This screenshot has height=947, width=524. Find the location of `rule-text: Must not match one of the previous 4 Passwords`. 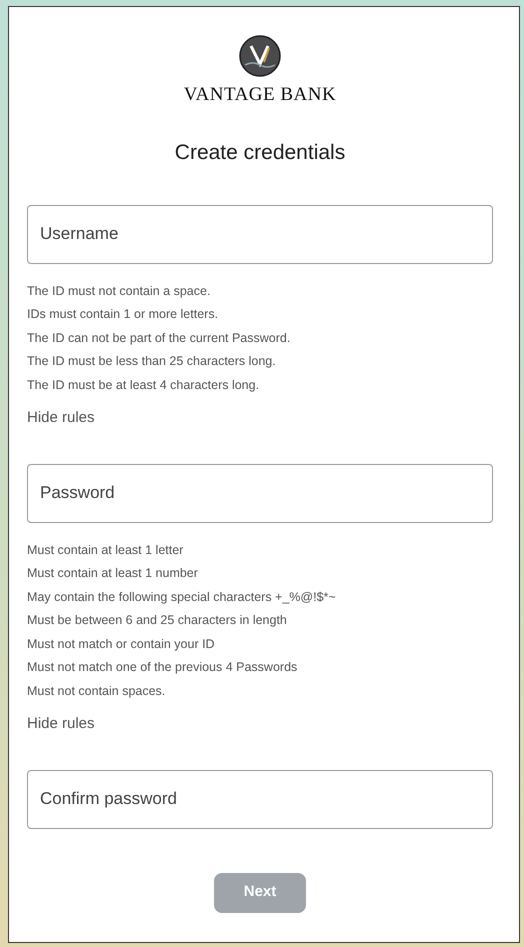

rule-text: Must not match one of the previous 4 Passwords is located at coordinates (162, 667).